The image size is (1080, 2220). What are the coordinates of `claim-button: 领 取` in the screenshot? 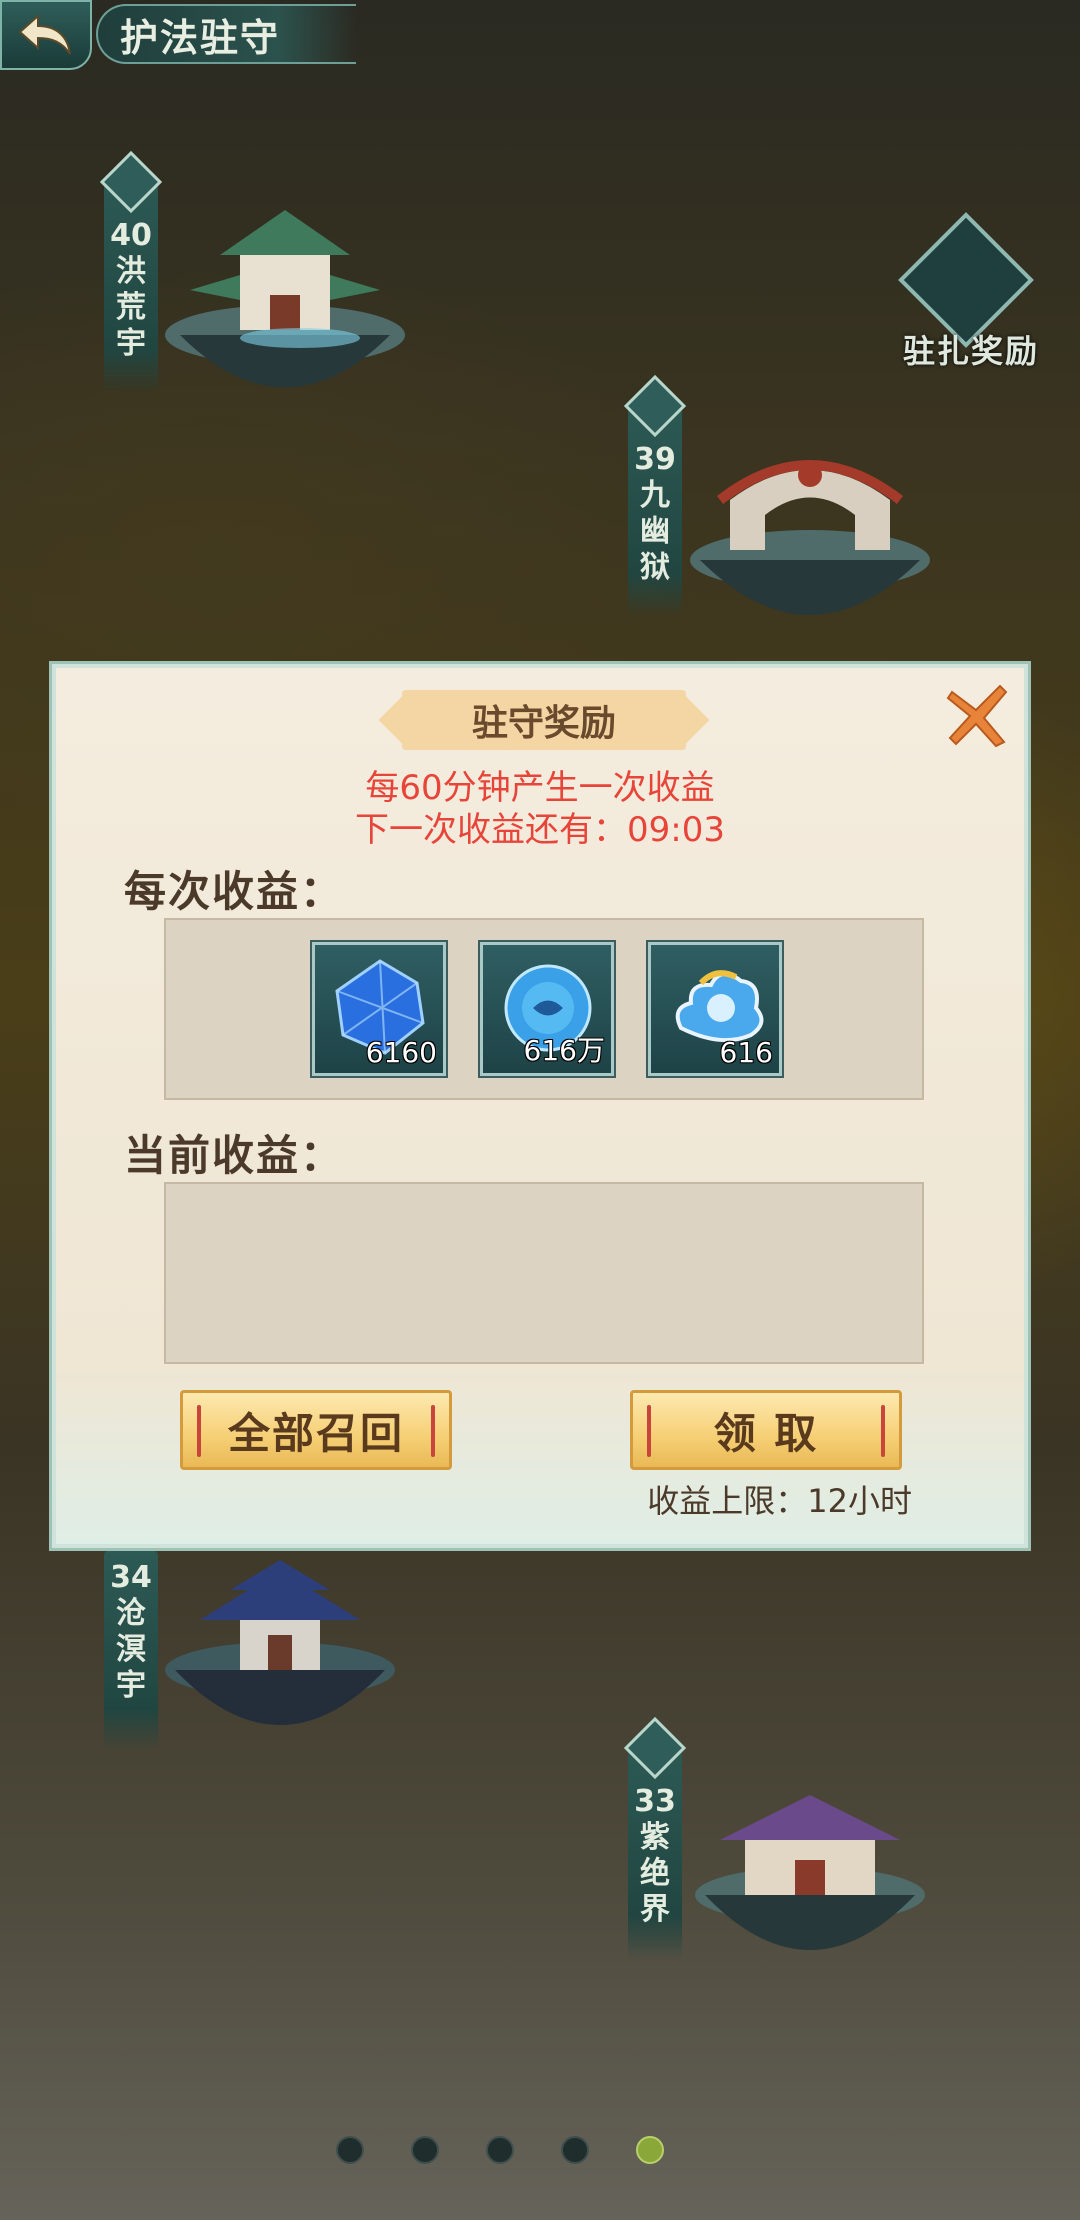 It's located at (766, 1430).